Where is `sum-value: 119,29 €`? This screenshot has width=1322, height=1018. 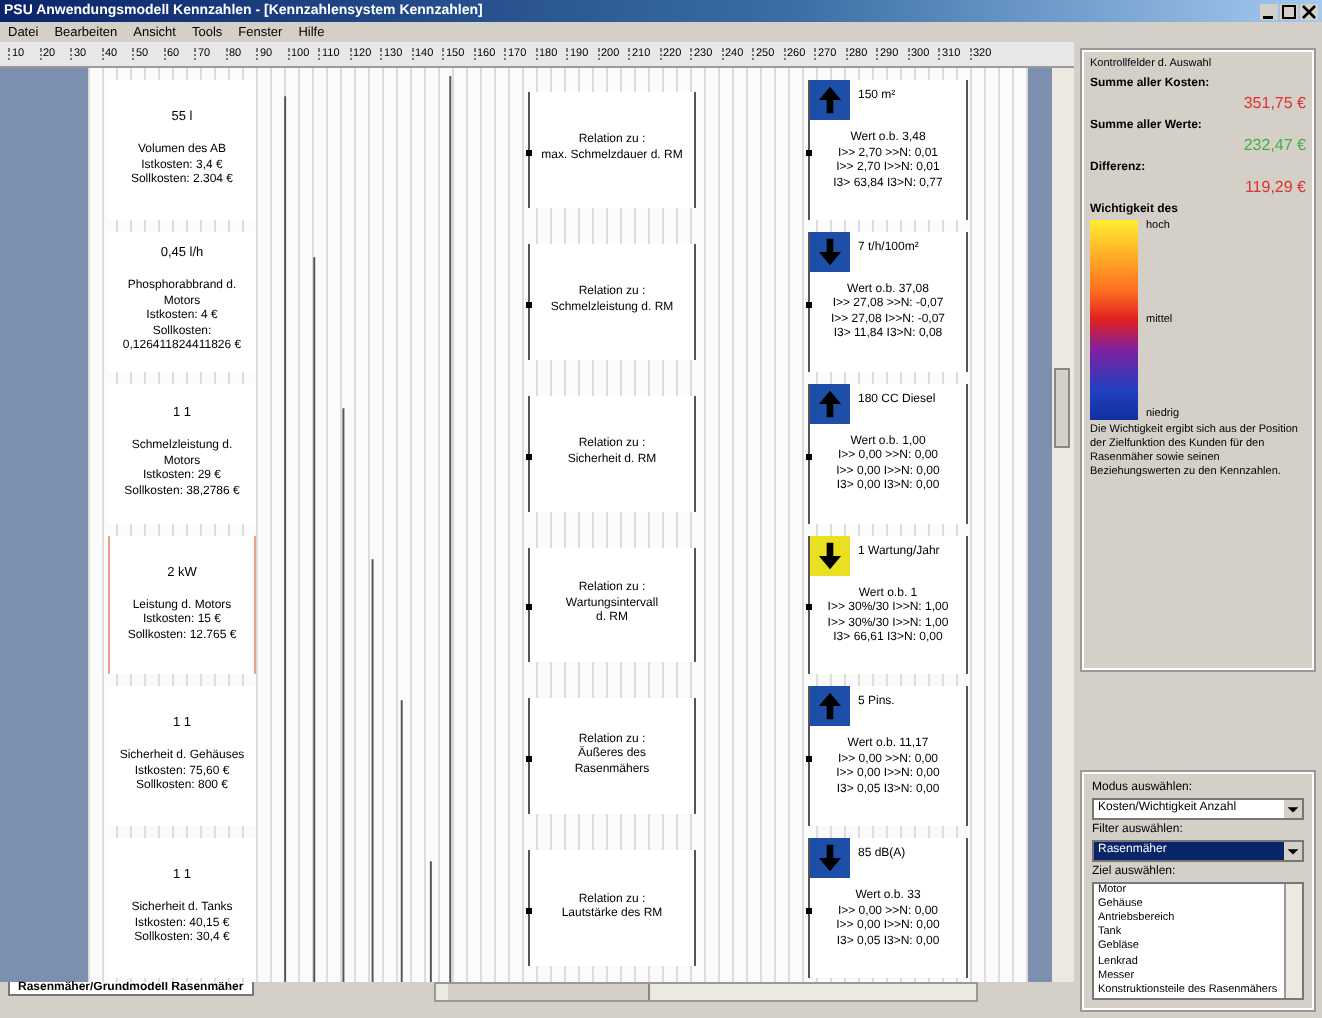 sum-value: 119,29 € is located at coordinates (1275, 187).